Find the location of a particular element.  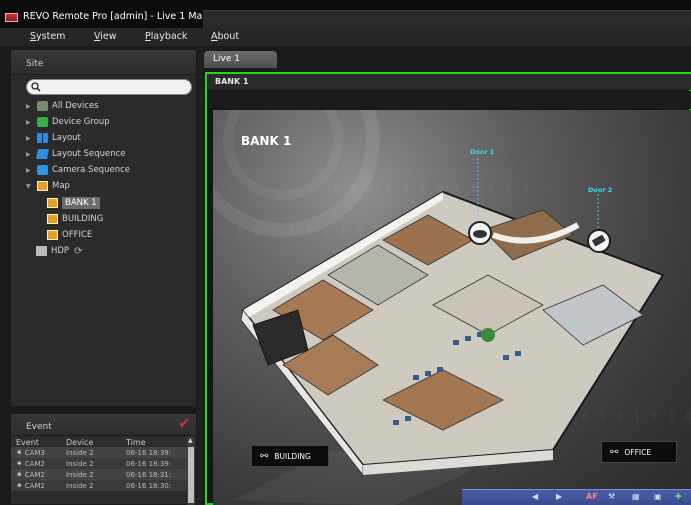

column-header-time: Time is located at coordinates (156, 442).